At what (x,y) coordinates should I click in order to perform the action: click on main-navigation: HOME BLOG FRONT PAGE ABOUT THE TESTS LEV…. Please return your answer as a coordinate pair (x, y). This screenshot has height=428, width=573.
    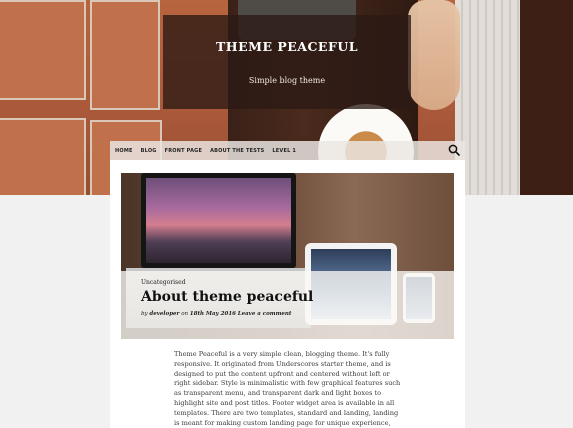
    Looking at the image, I should click on (287, 150).